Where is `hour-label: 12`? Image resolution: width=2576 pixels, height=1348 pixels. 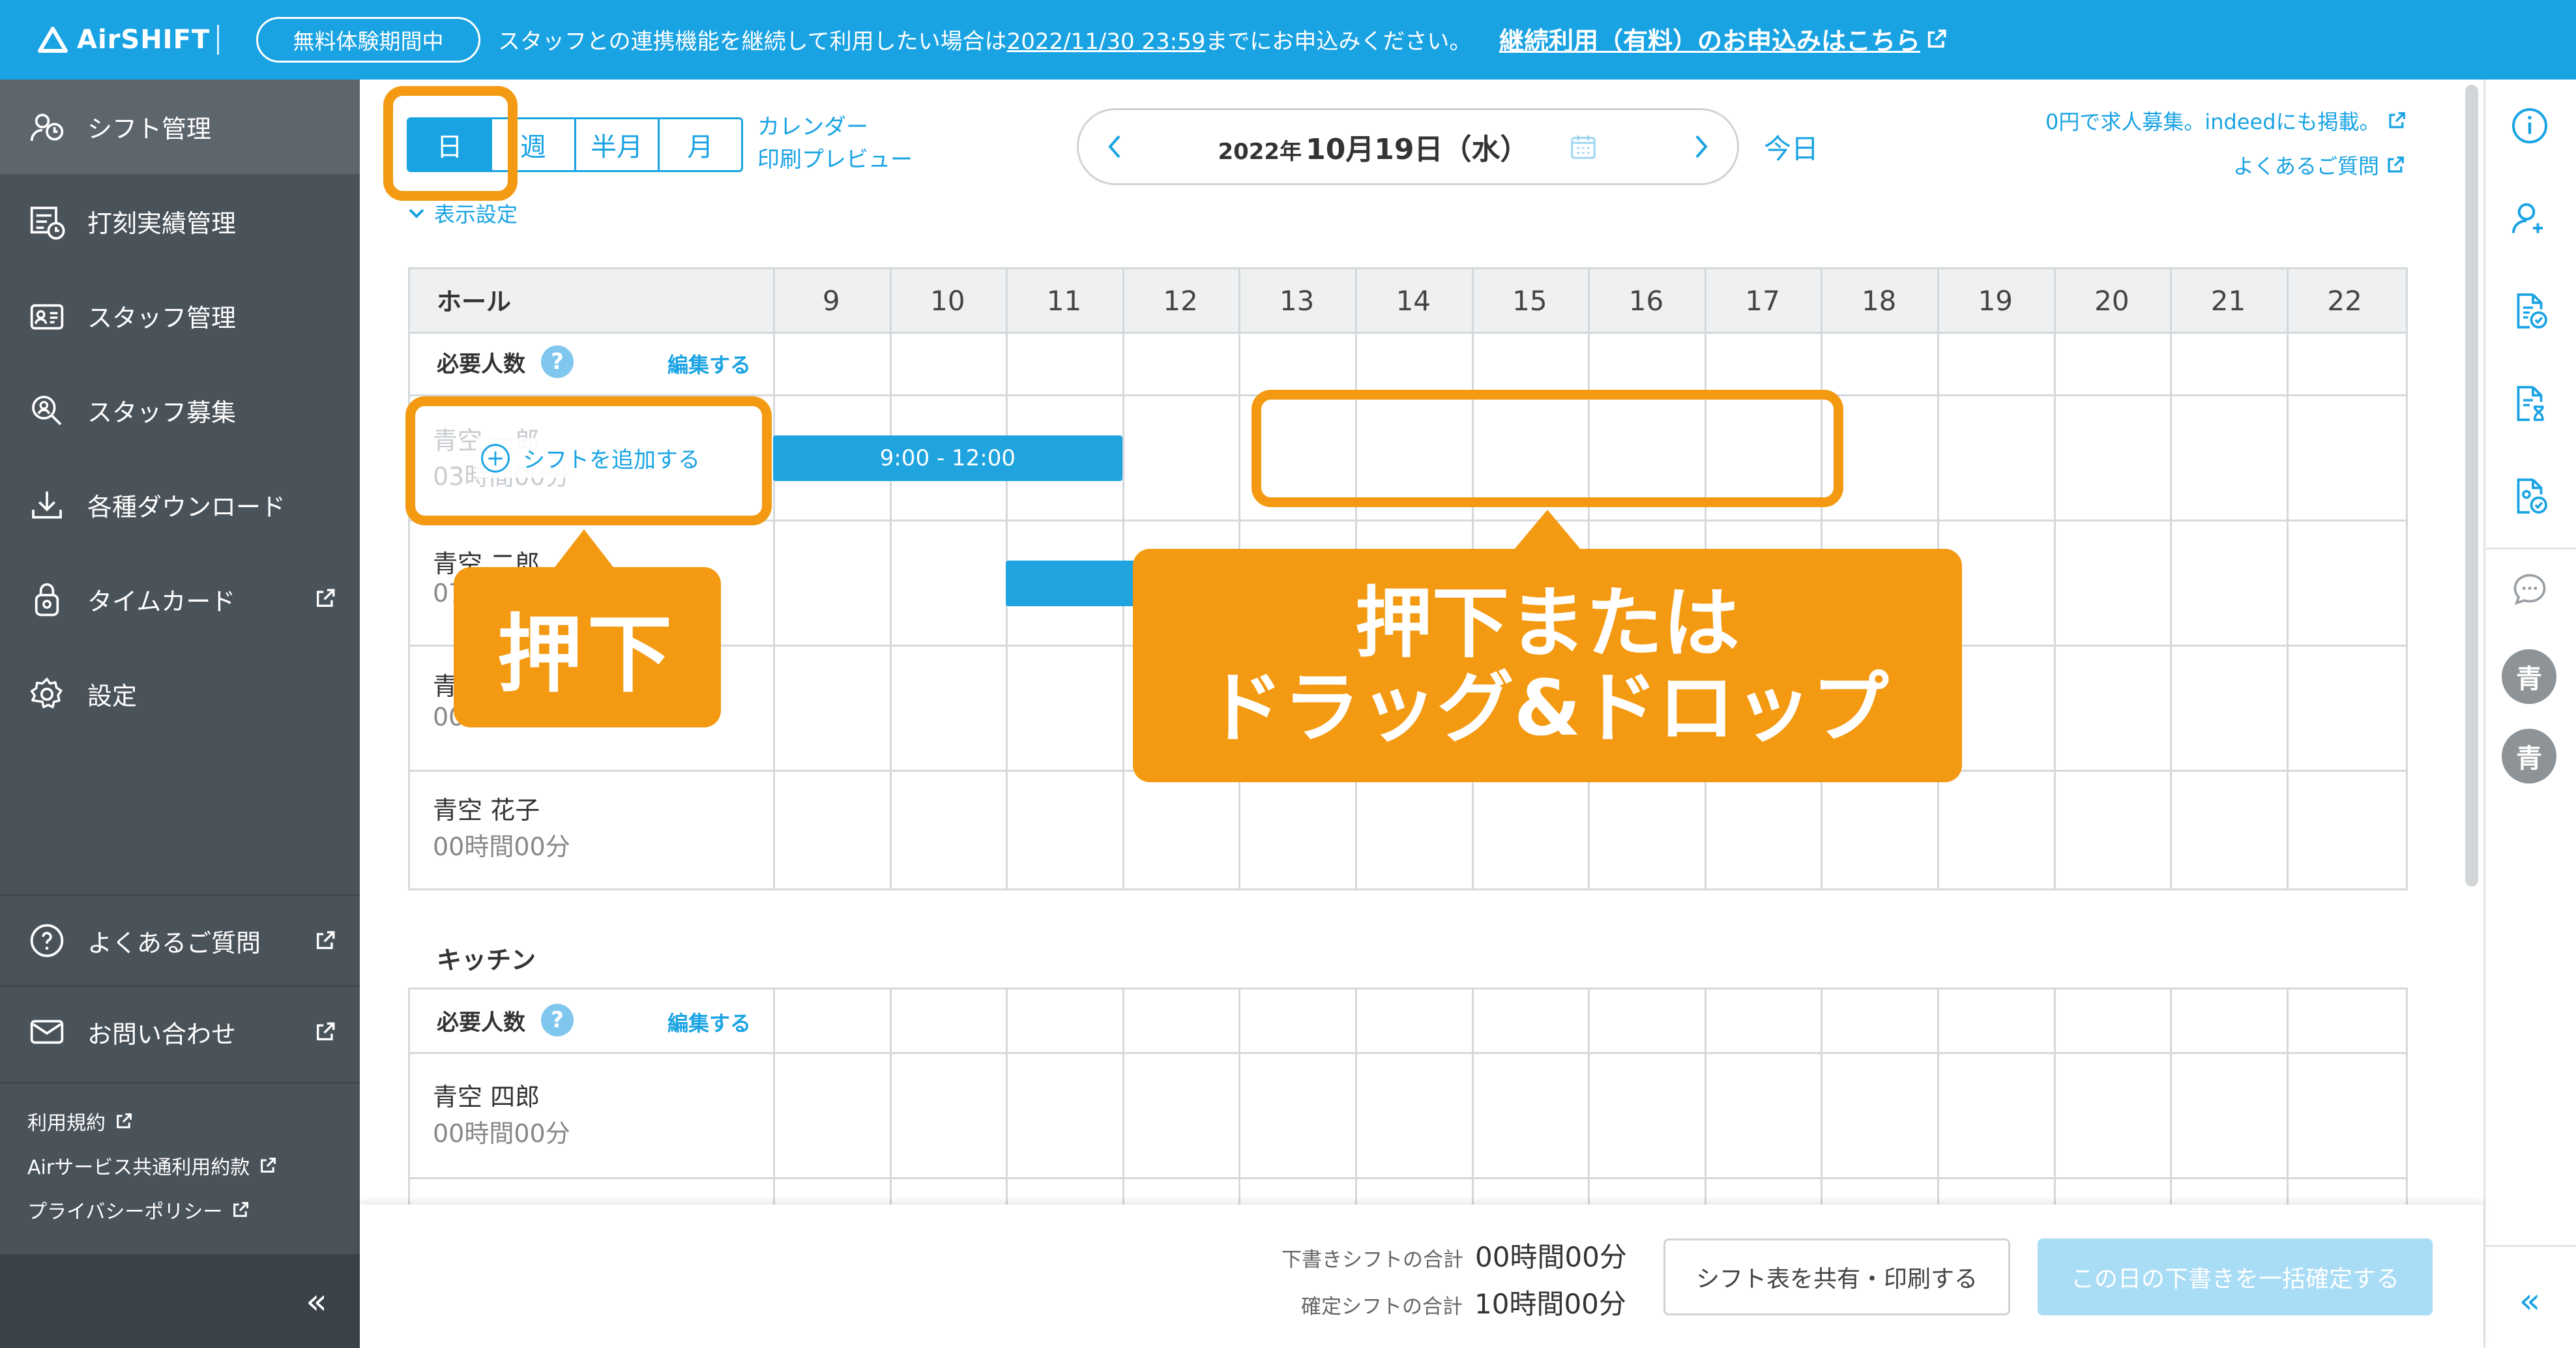
hour-label: 12 is located at coordinates (1180, 300).